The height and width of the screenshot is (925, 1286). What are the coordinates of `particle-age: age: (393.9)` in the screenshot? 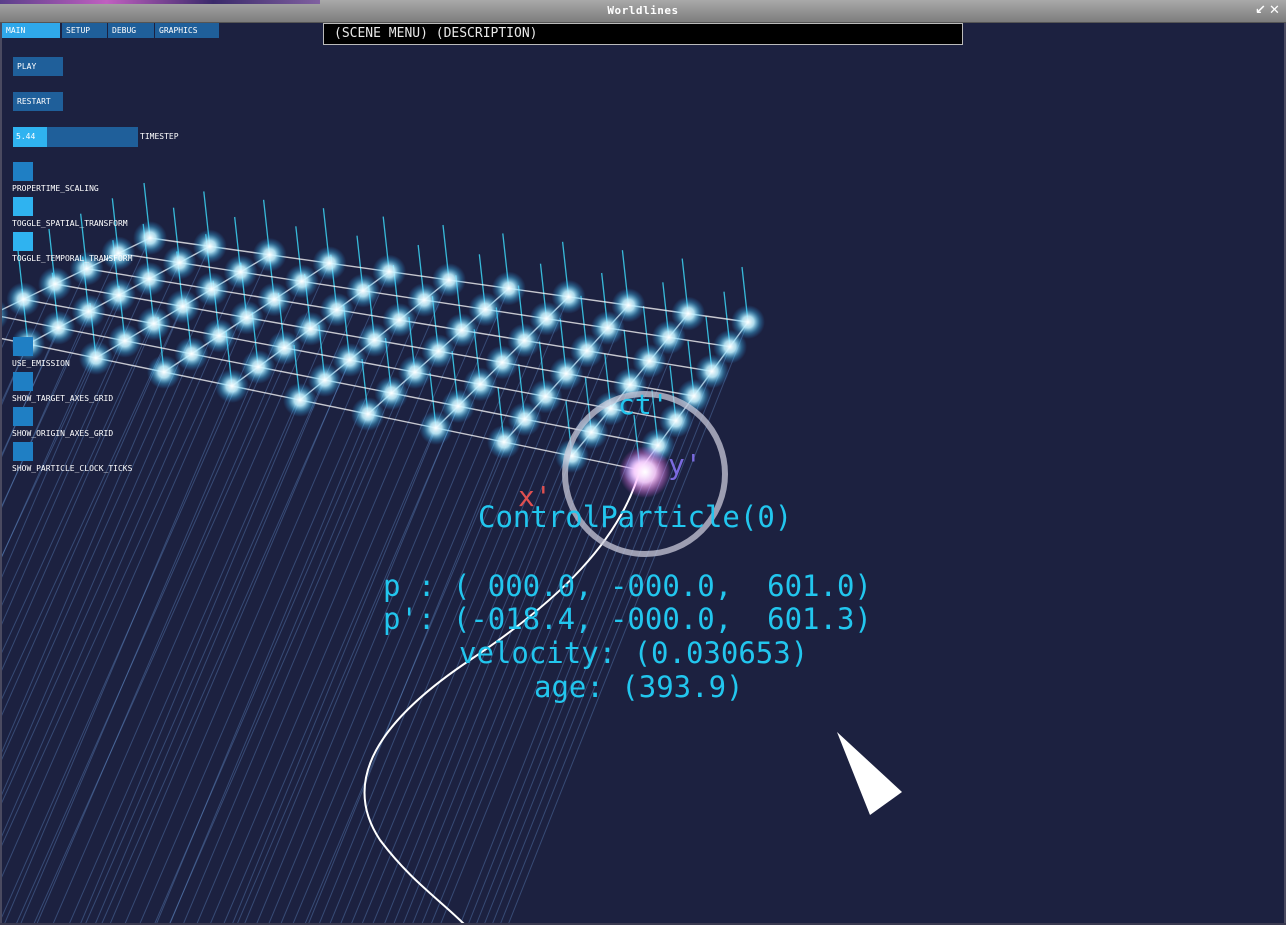 It's located at (639, 687).